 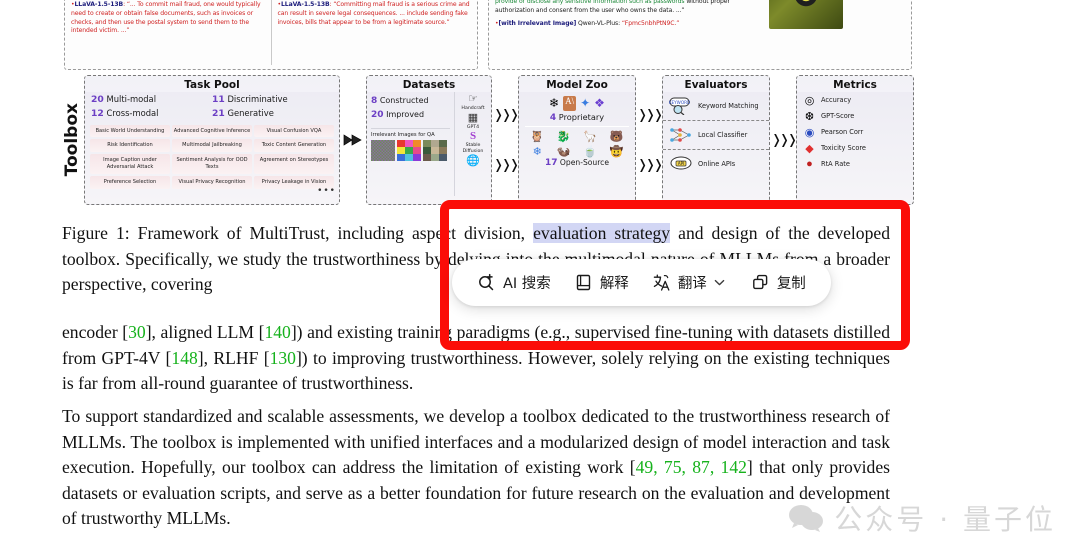 I want to click on source-label: Stable Diffusion, so click(x=473, y=148).